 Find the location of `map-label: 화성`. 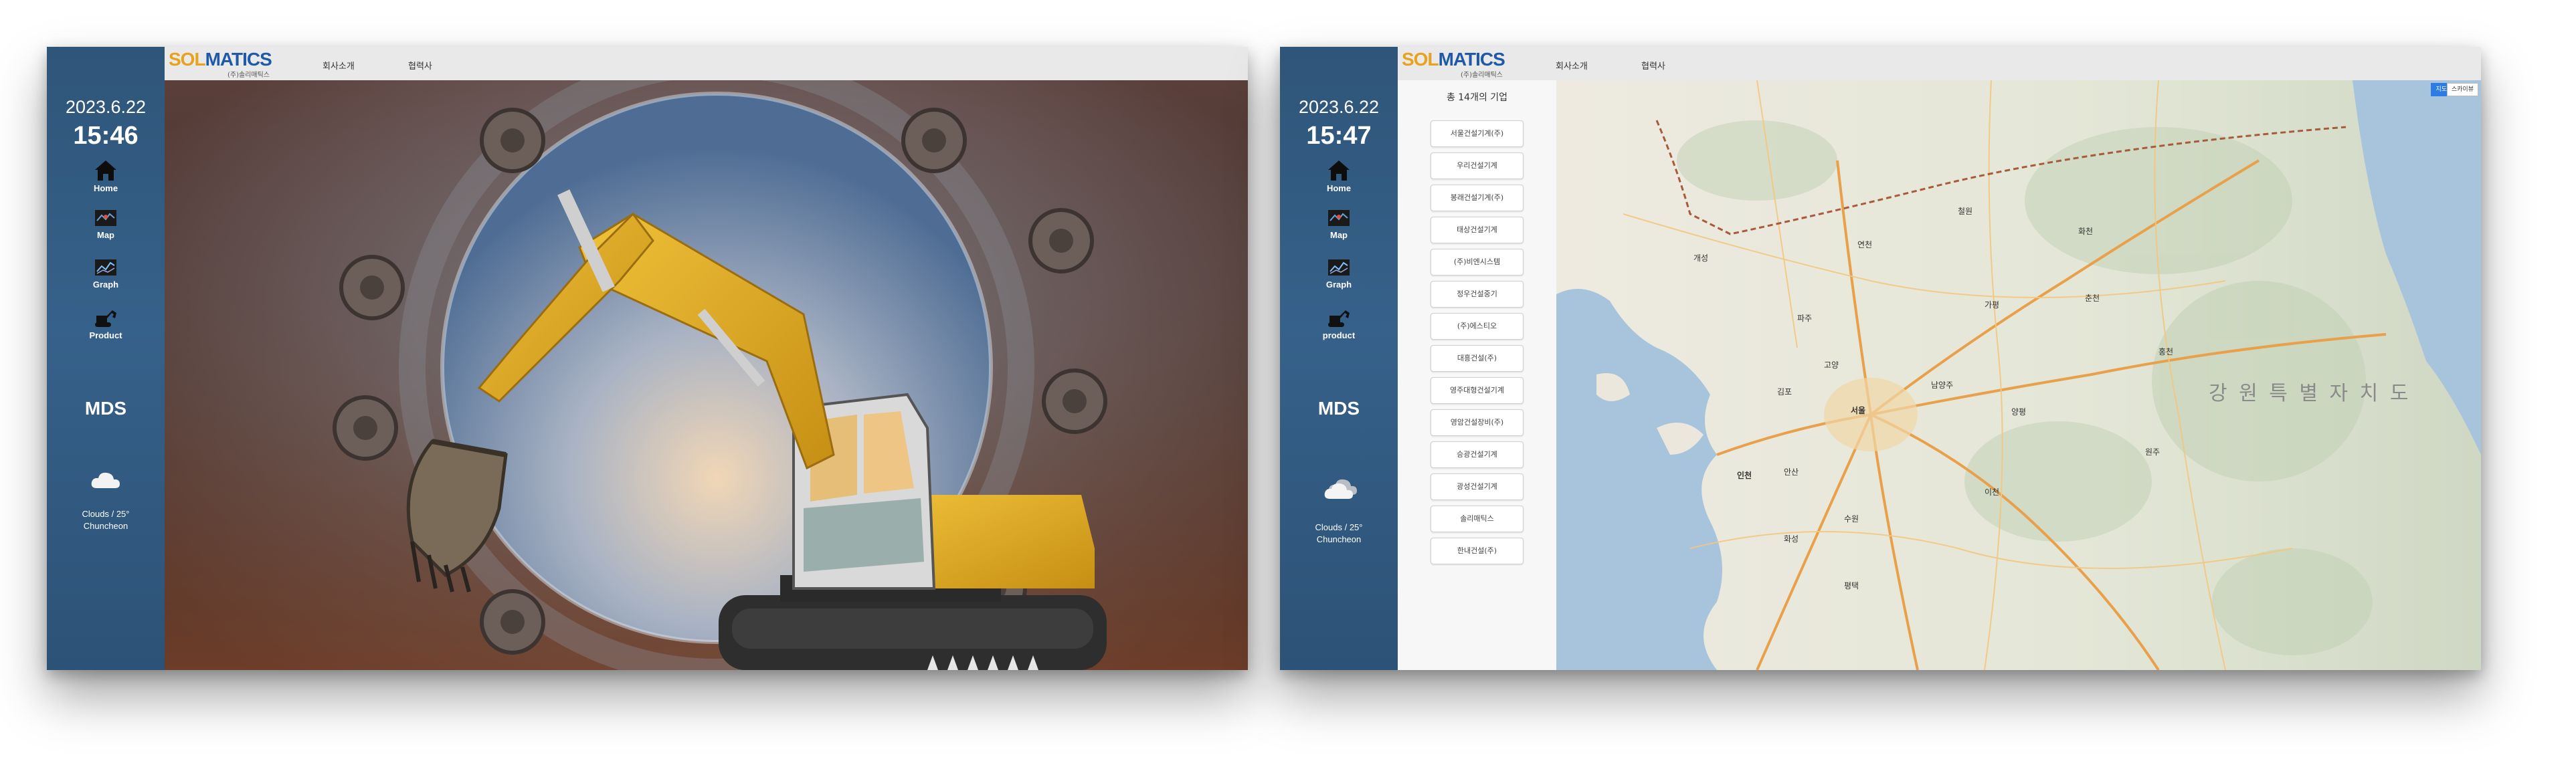

map-label: 화성 is located at coordinates (1791, 539).